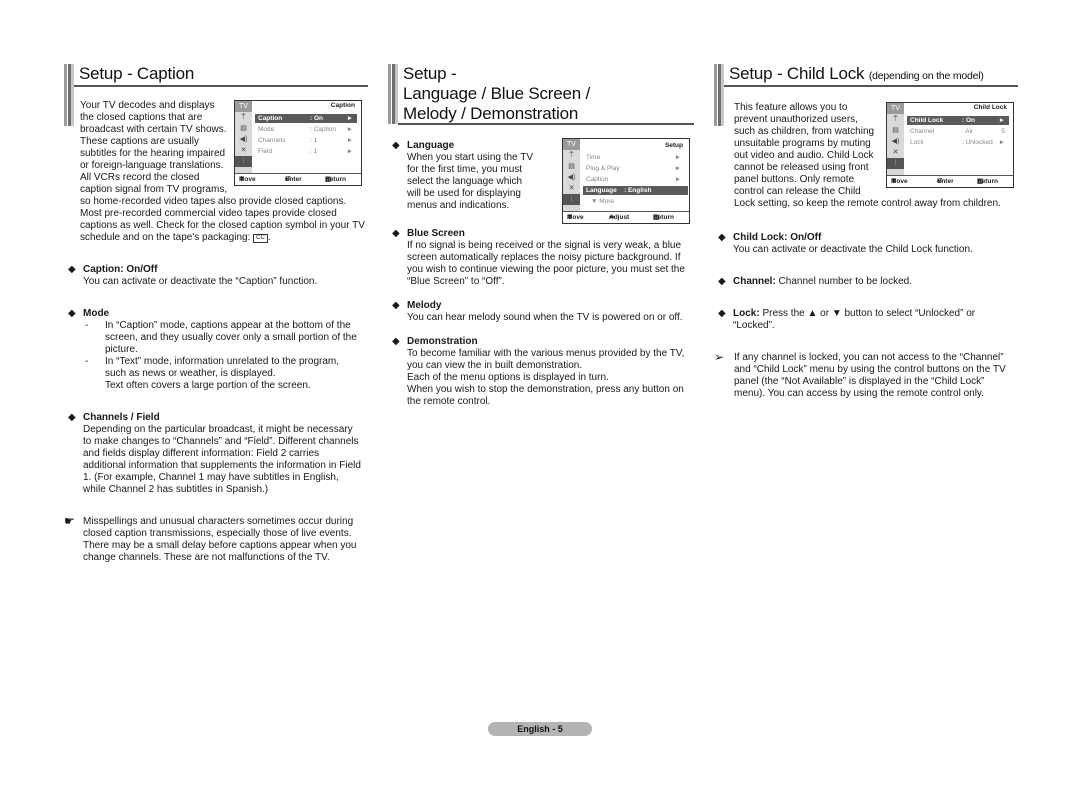 The width and height of the screenshot is (1080, 786). What do you see at coordinates (593, 157) in the screenshot?
I see `osd-row-label: Time` at bounding box center [593, 157].